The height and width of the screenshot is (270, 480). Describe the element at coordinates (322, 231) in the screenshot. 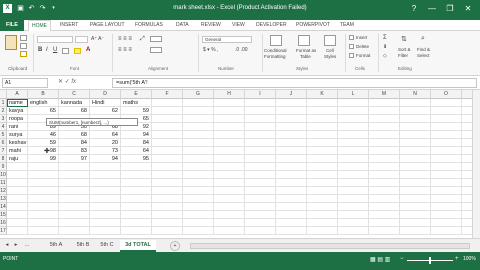

I see `cell-k17` at that location.